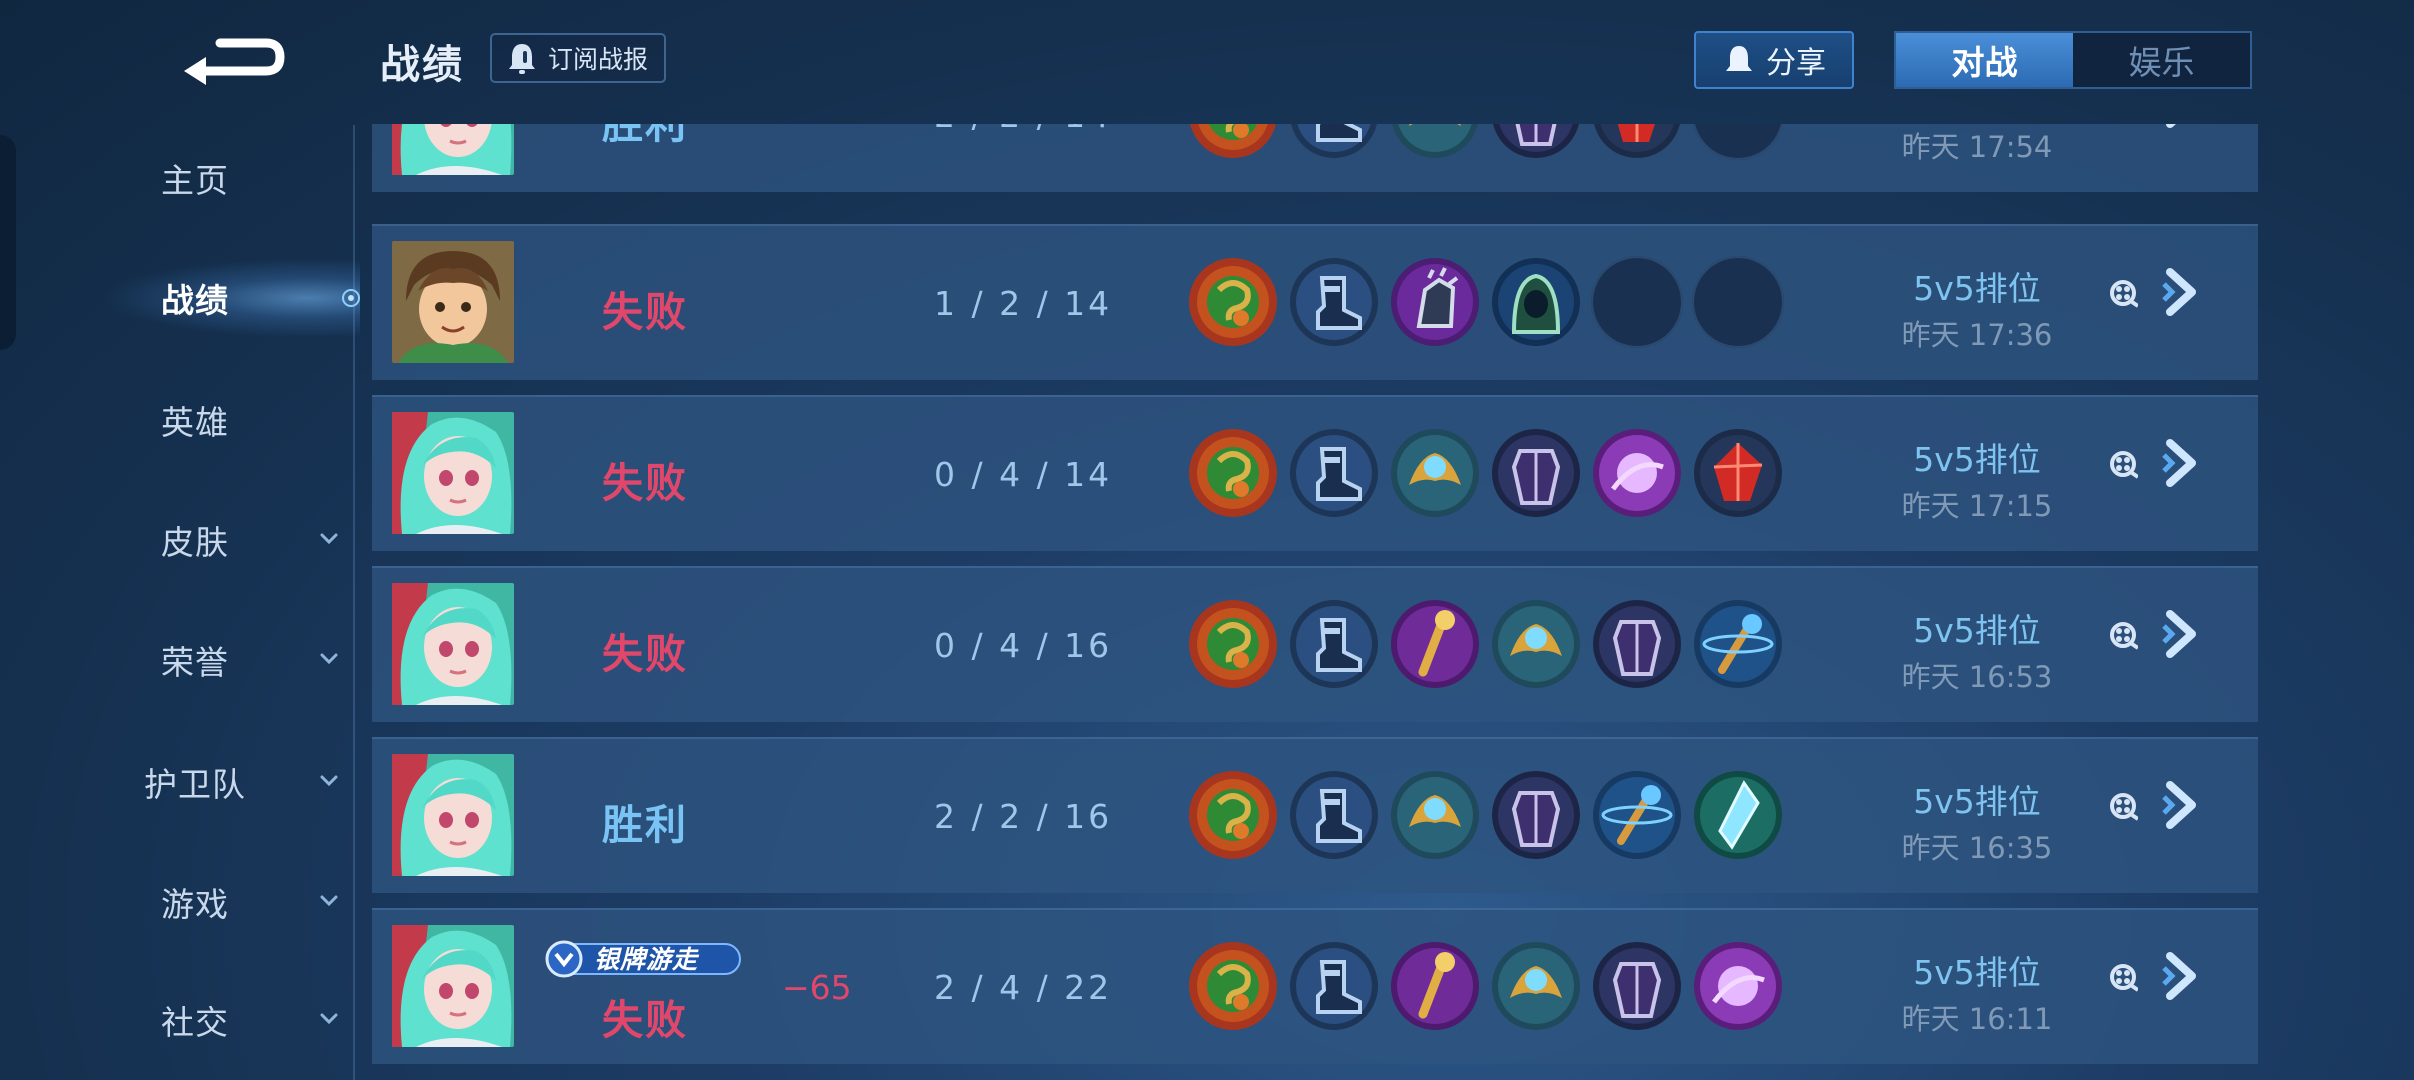  Describe the element at coordinates (230, 298) in the screenshot. I see `sidebar-item-1: 战绩` at that location.